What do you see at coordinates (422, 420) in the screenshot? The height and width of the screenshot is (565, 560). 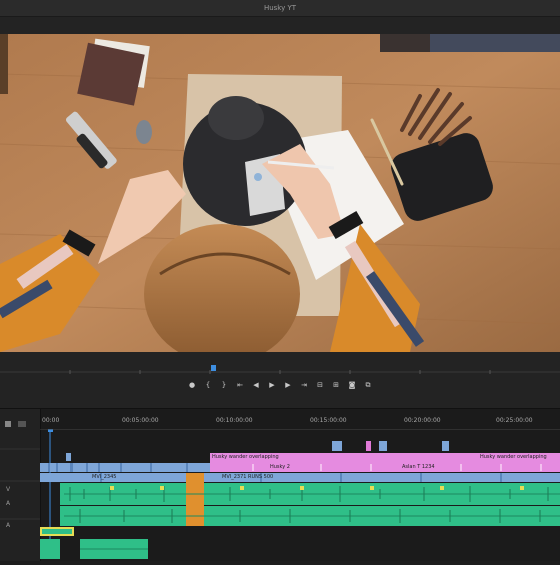 I see `ruler-tick: 00:20:00:00` at bounding box center [422, 420].